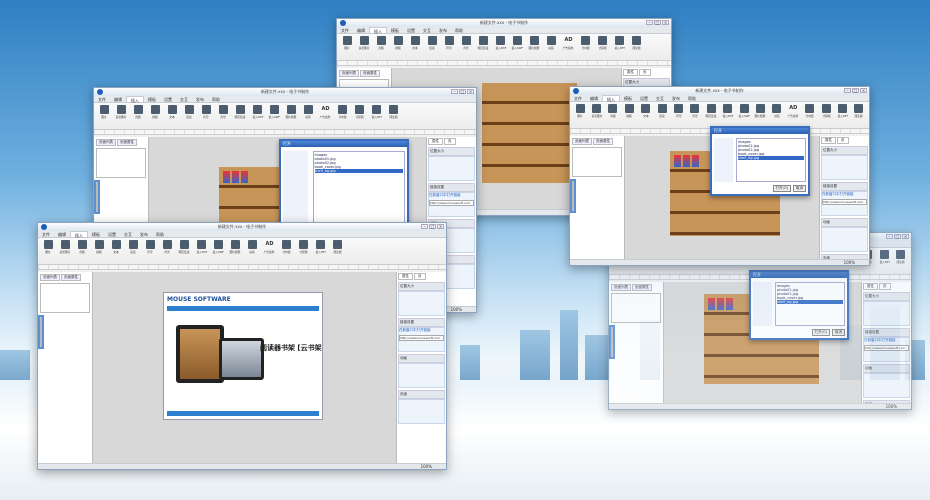 The height and width of the screenshot is (500, 930). What do you see at coordinates (611, 98) in the screenshot?
I see `tab-2: 插入` at bounding box center [611, 98].